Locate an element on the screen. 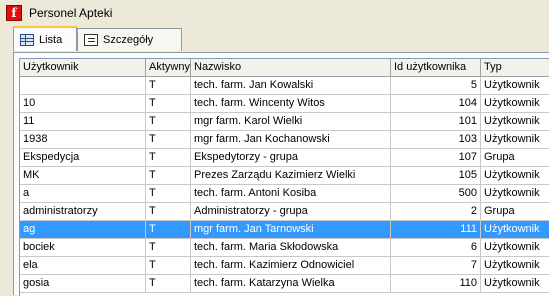 The image size is (549, 296). cell-nazwisko: tech. farm. Wincenty Witos is located at coordinates (291, 104).